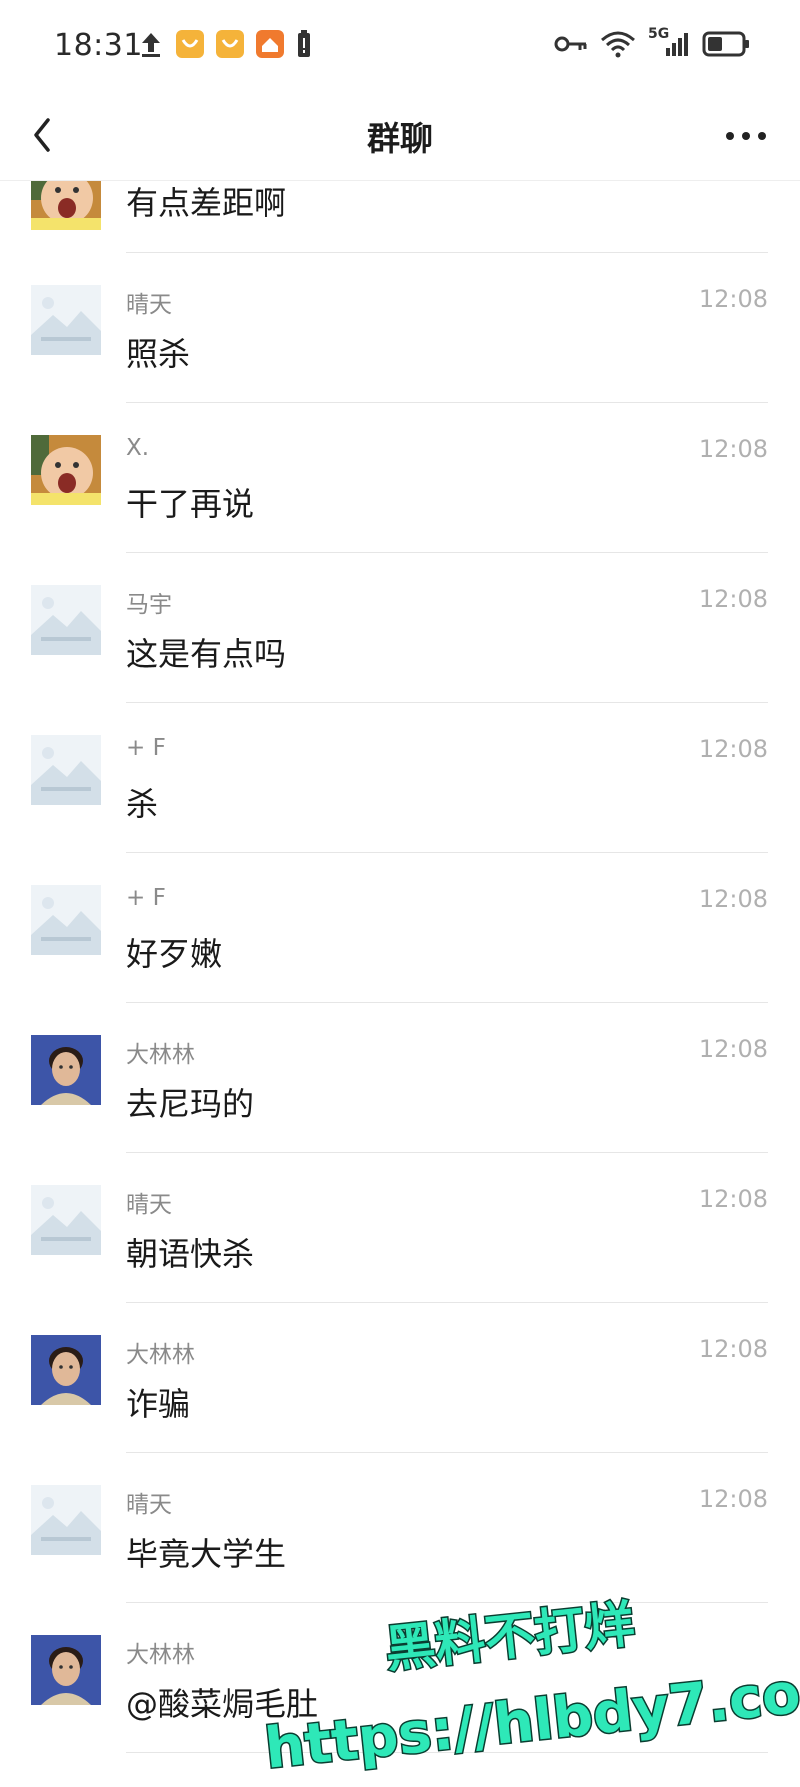  I want to click on list-item: 有点差距啊, so click(400, 216).